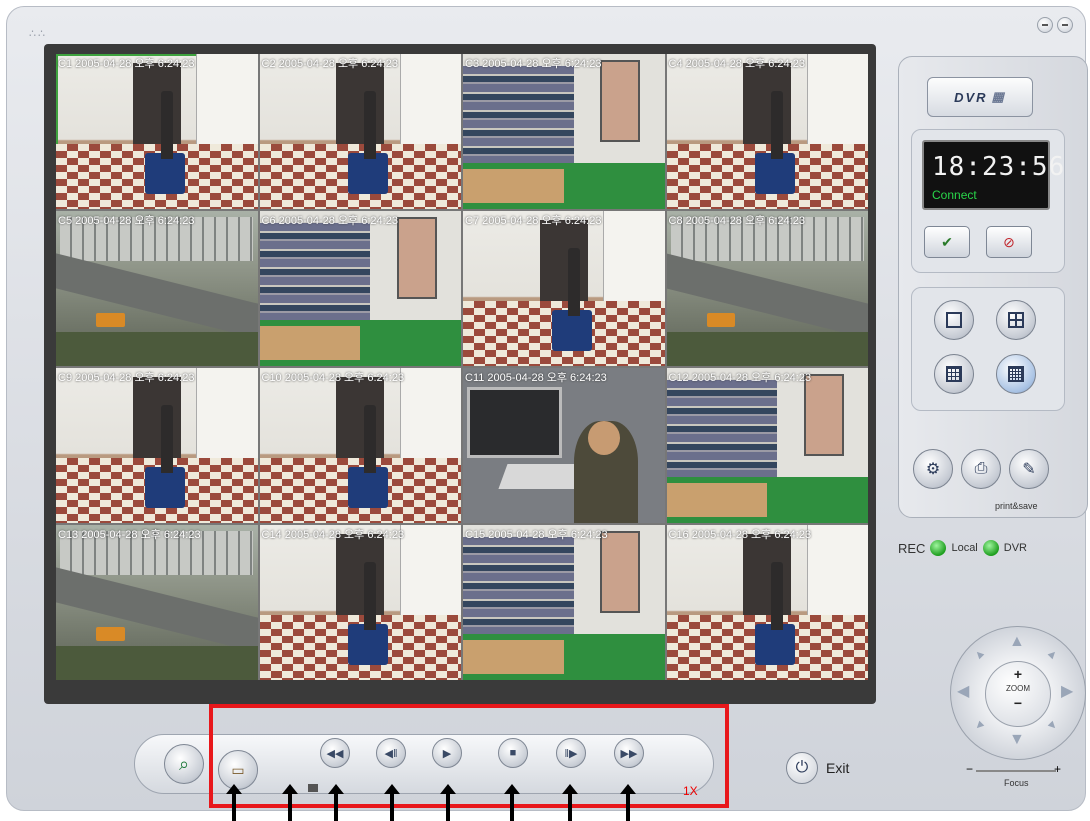  I want to click on lcd-display: 18:23:56 Connect, so click(993, 175).